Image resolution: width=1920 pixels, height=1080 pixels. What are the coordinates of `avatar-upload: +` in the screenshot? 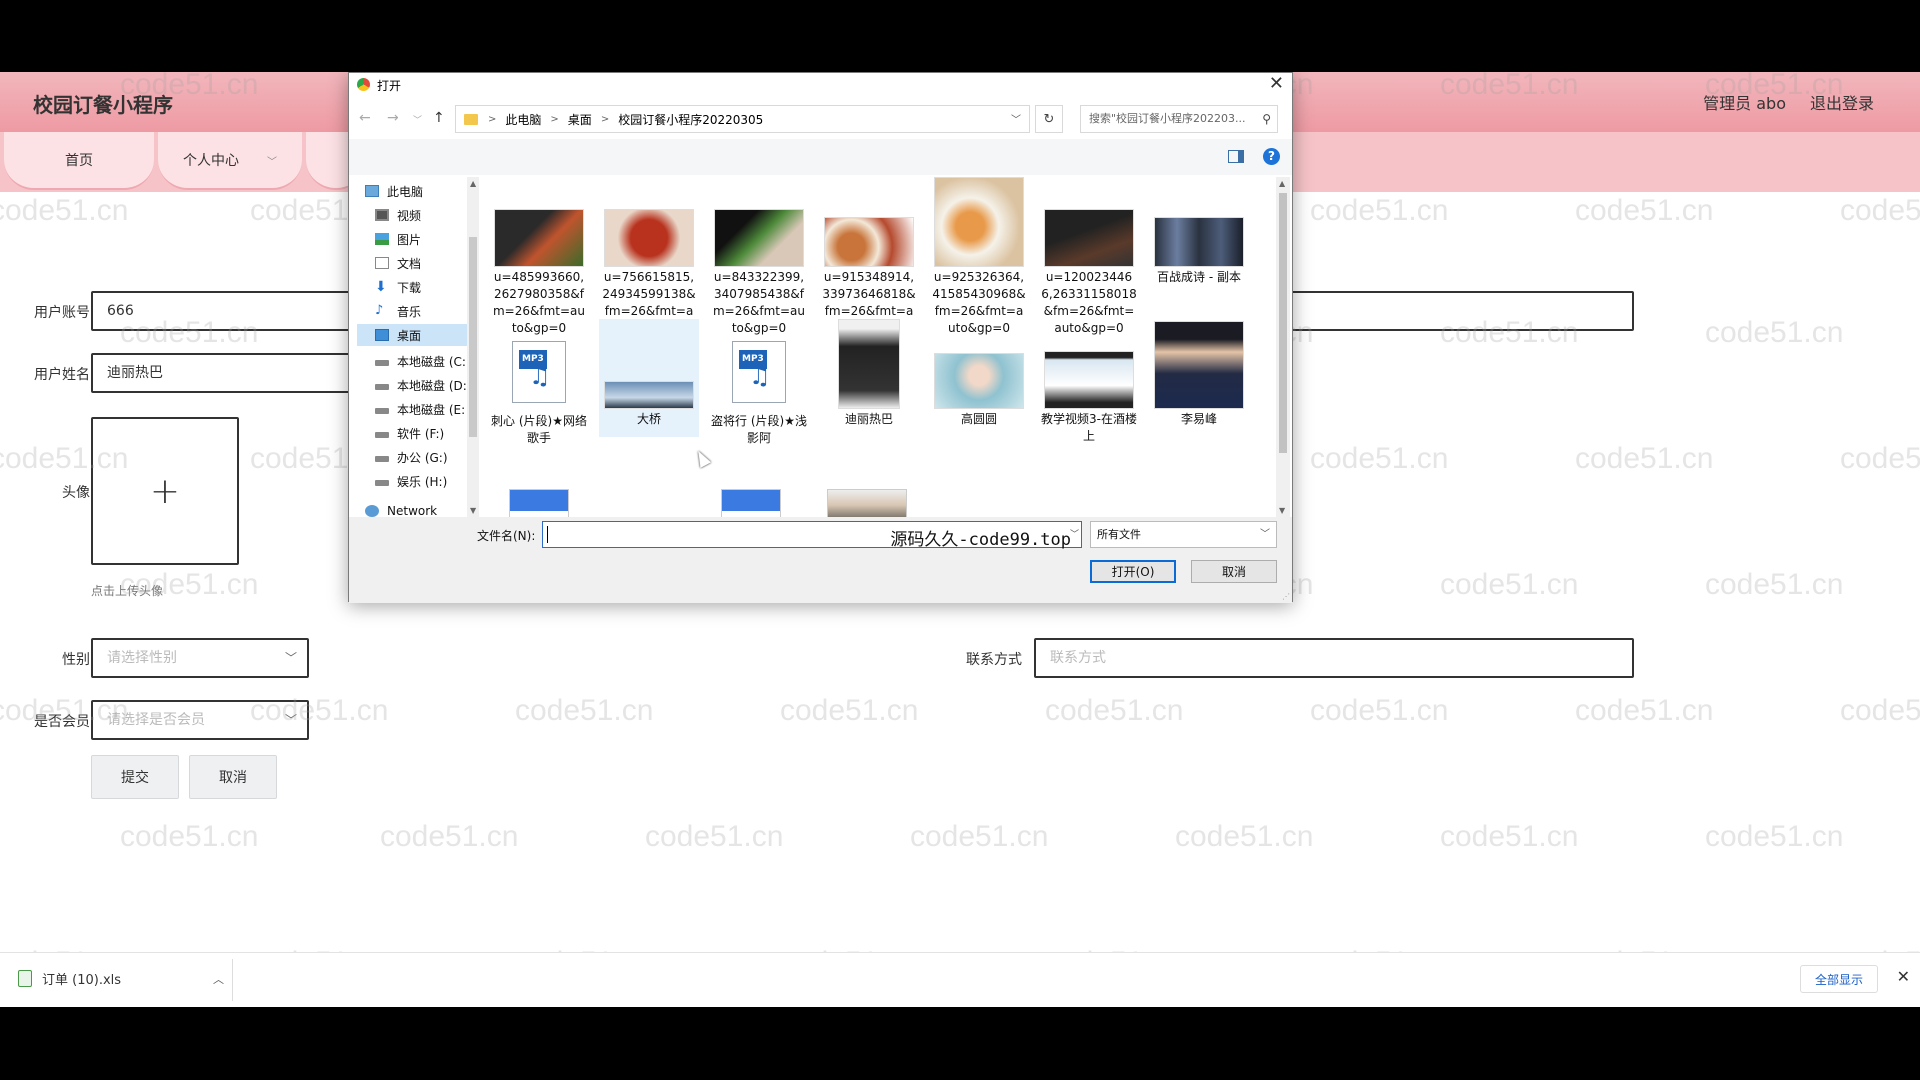 It's located at (165, 491).